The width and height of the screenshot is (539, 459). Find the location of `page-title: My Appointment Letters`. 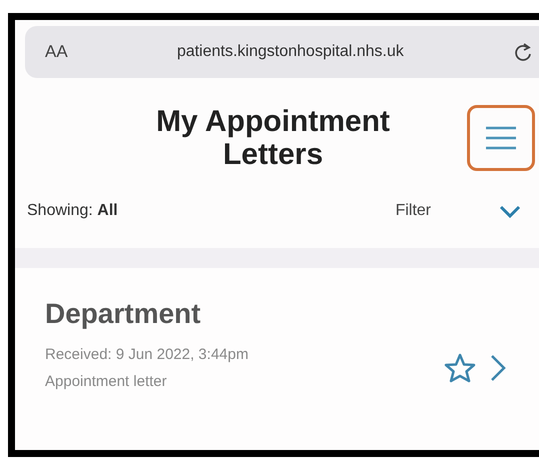

page-title: My Appointment Letters is located at coordinates (273, 138).